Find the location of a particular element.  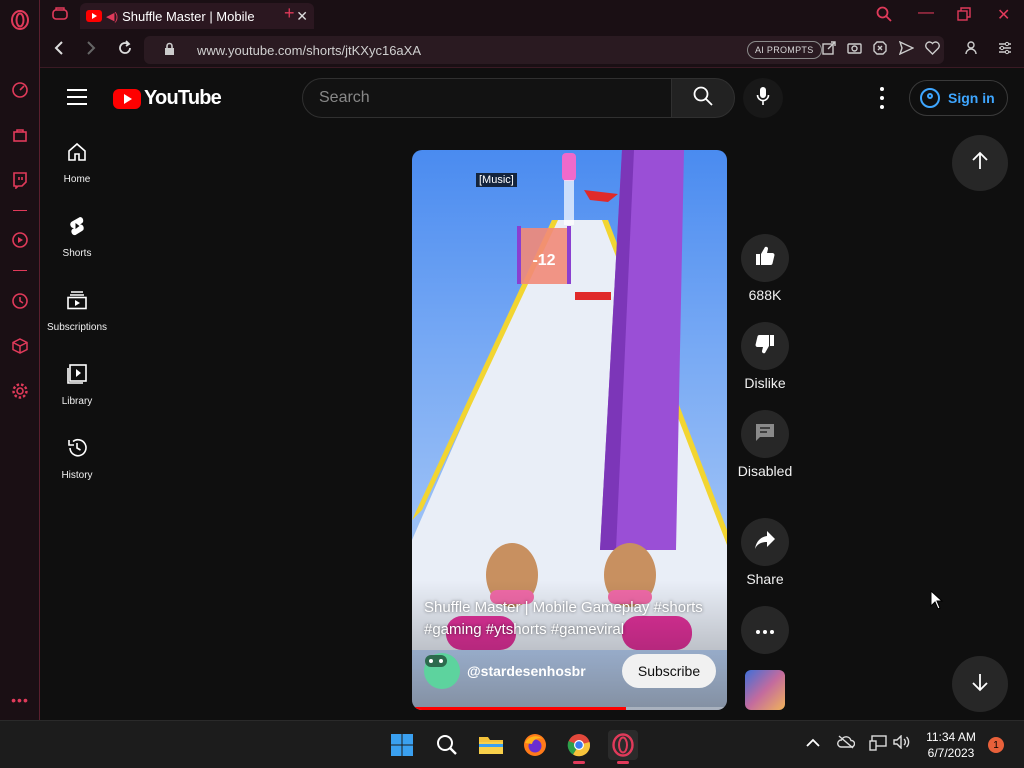

close-window-button: ✕ is located at coordinates (1003, 15).